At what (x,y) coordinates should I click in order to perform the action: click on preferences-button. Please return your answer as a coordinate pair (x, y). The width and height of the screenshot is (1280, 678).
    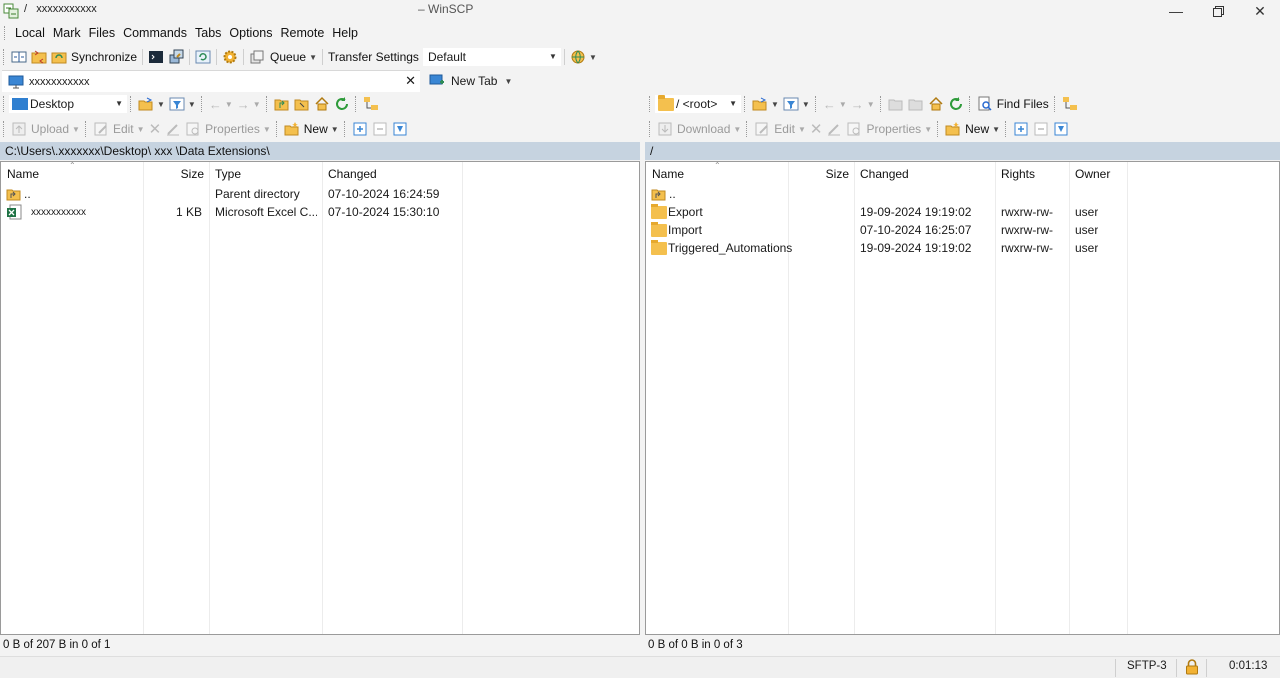
    Looking at the image, I should click on (230, 57).